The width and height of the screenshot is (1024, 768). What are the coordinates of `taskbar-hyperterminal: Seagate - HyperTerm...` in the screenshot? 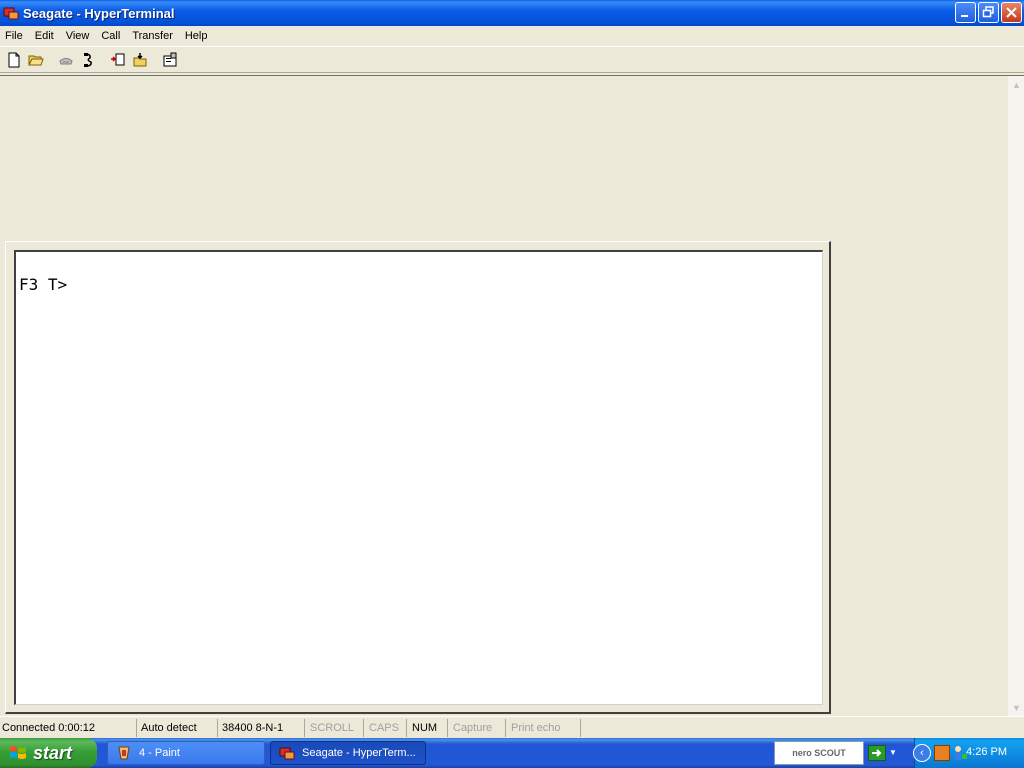 It's located at (348, 753).